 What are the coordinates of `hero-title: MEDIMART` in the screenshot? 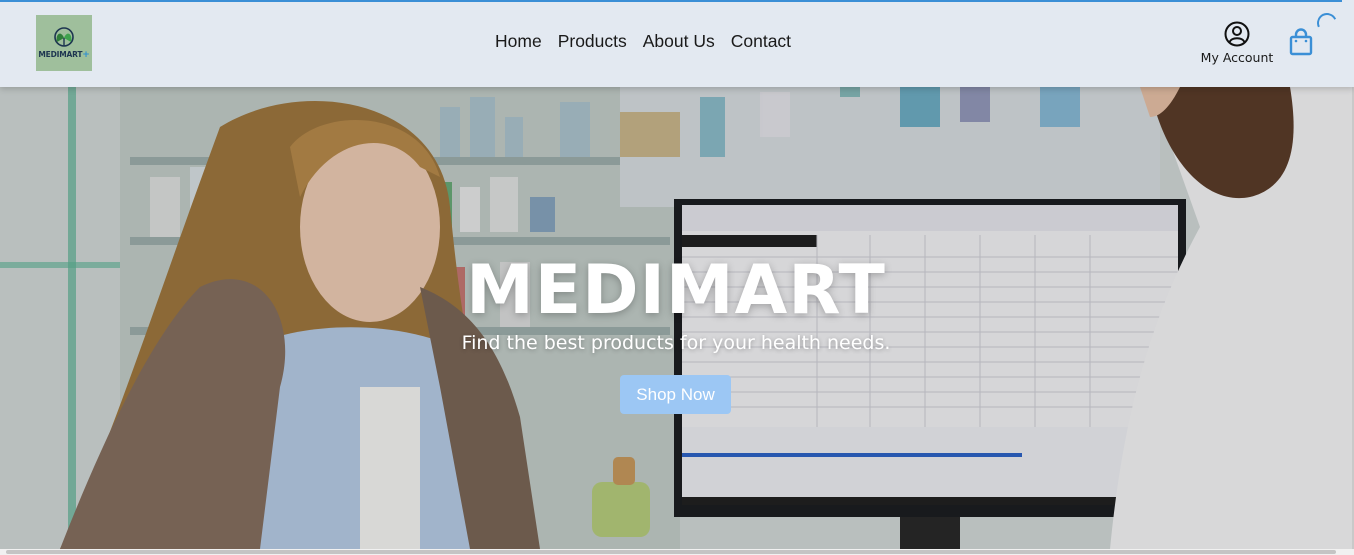 It's located at (676, 290).